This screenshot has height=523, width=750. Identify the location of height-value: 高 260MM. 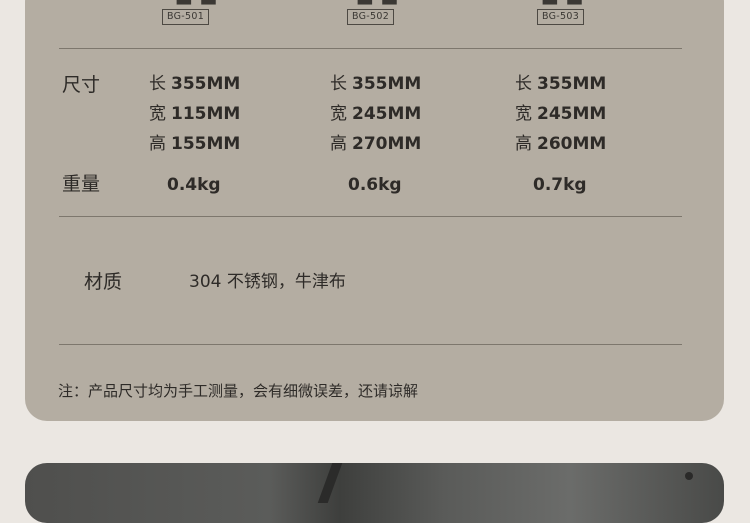
(560, 144).